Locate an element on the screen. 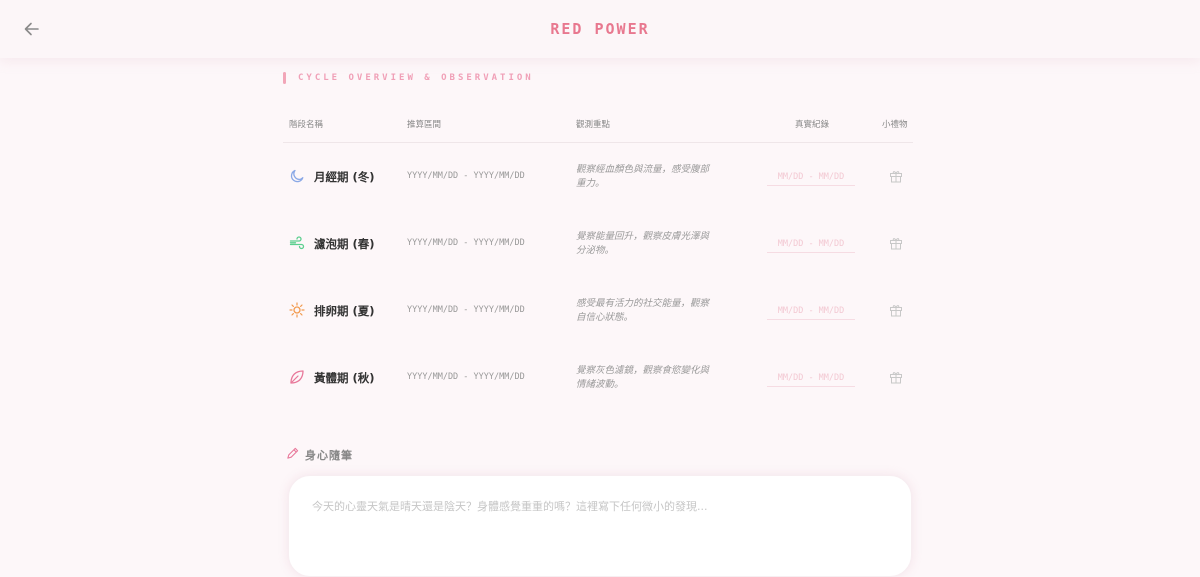 The width and height of the screenshot is (1200, 577). phase-name: 濾泡期 (春) is located at coordinates (344, 244).